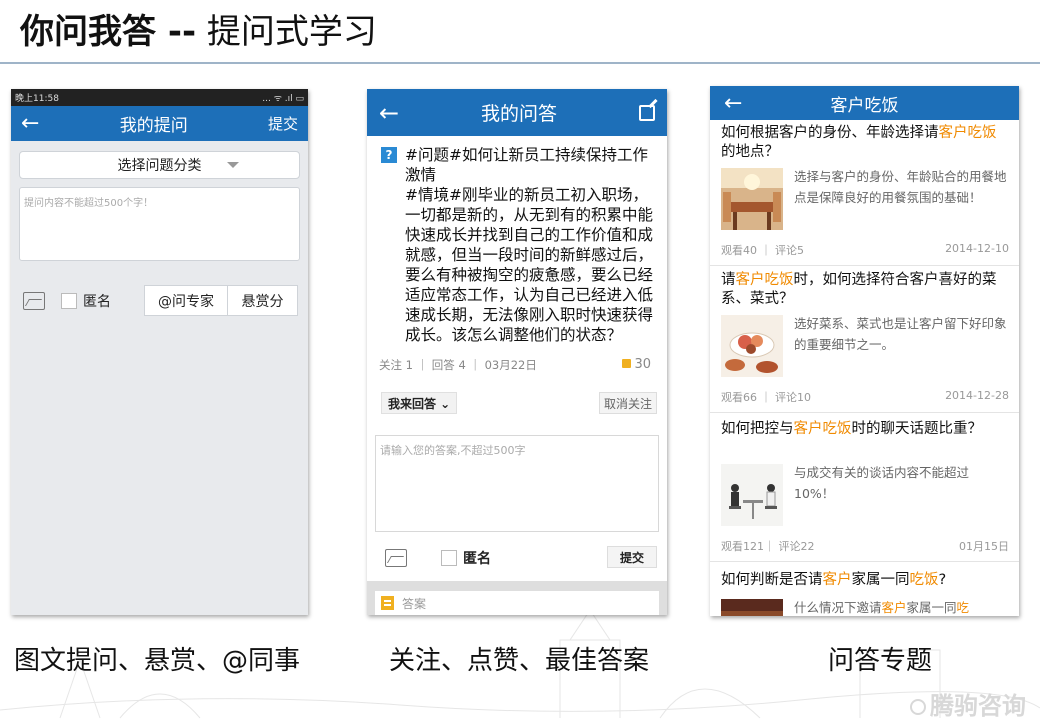 This screenshot has height=721, width=1040. I want to click on slide-title-rest: 提问式学习, so click(291, 32).